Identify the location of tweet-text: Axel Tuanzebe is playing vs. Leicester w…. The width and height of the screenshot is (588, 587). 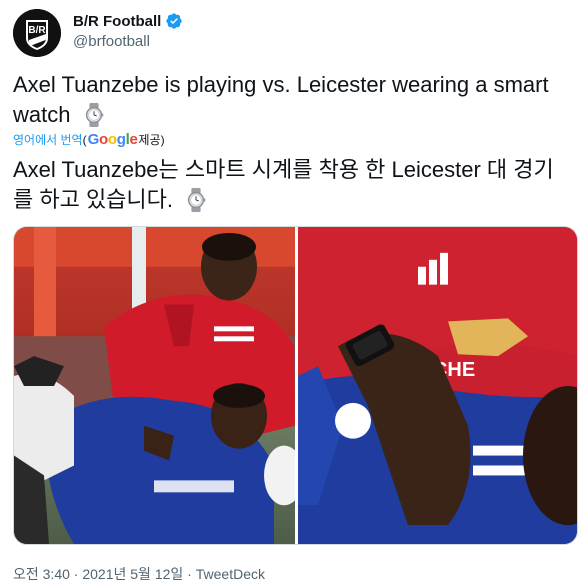
(293, 100).